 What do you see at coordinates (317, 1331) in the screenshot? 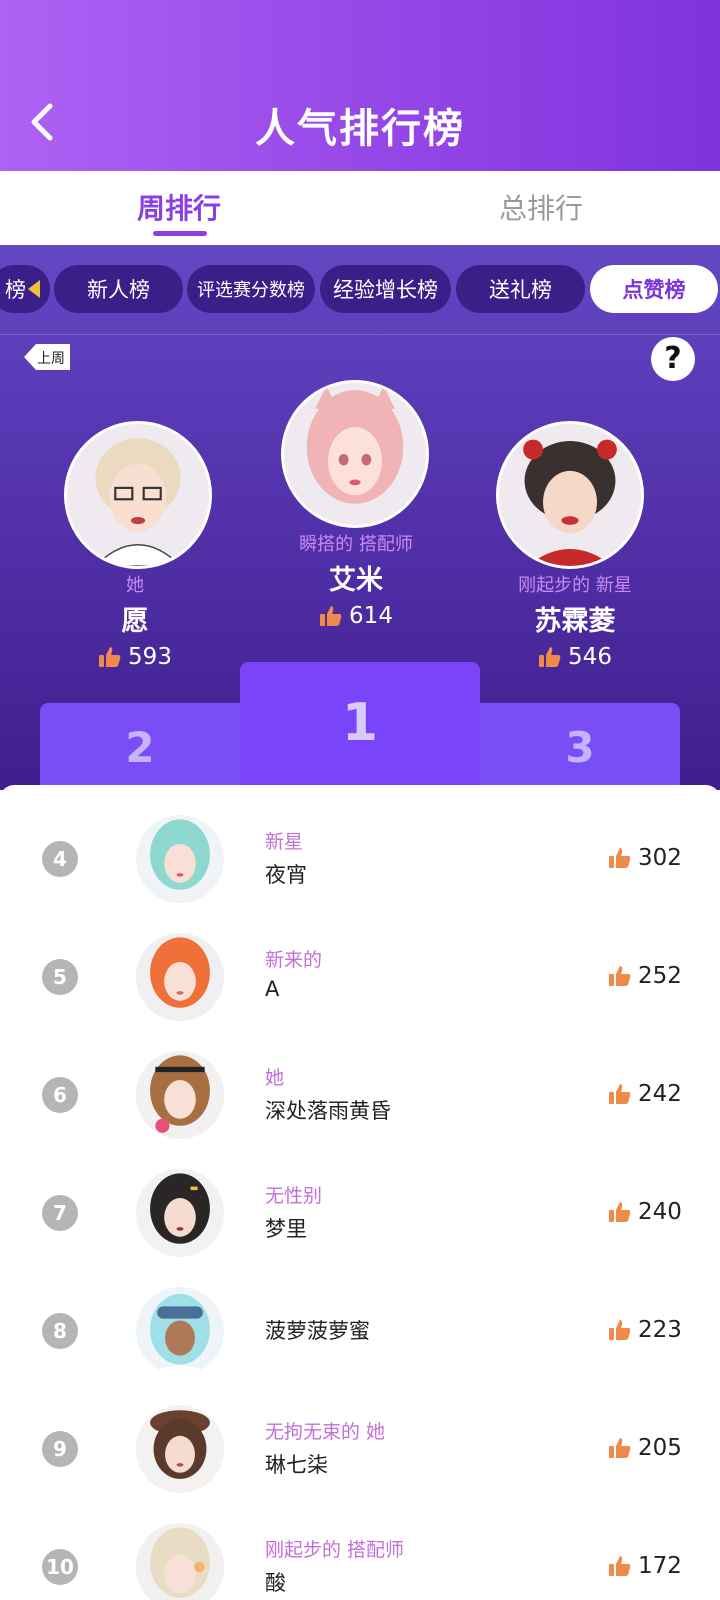
I see `user-name: 菠萝菠萝蜜` at bounding box center [317, 1331].